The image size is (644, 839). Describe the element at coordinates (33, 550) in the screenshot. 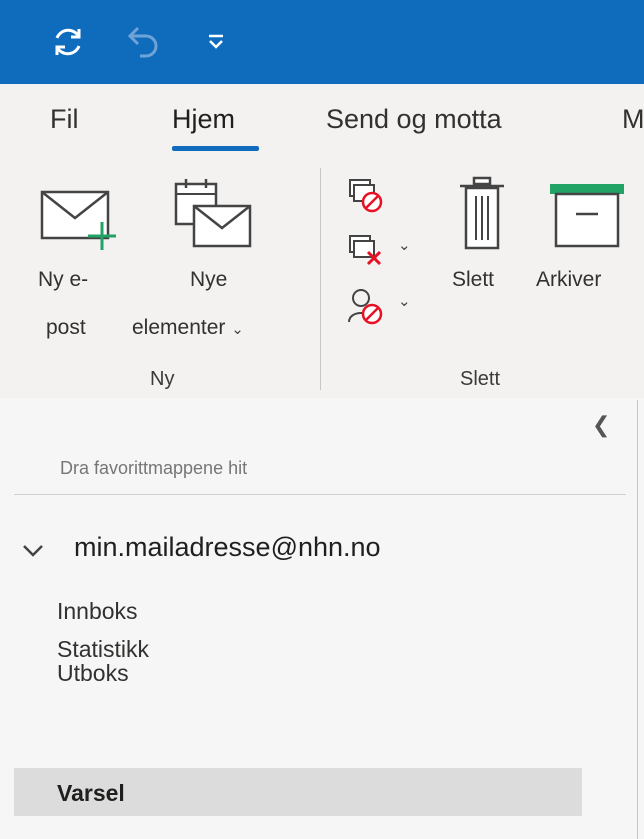

I see `chevron-down-icon` at that location.